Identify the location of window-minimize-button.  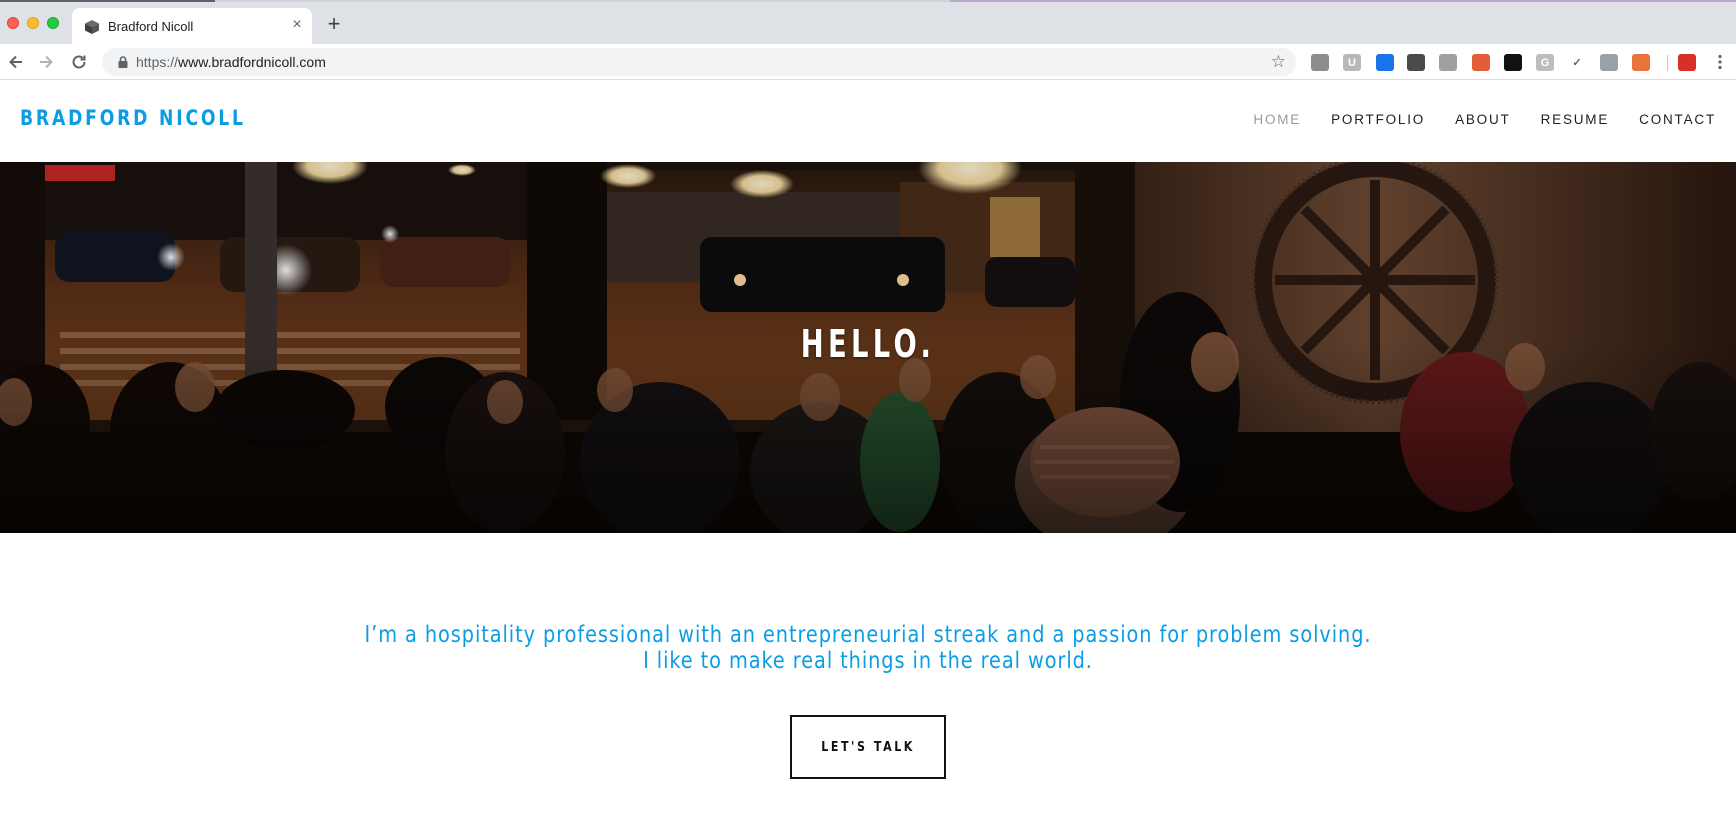
(33, 23).